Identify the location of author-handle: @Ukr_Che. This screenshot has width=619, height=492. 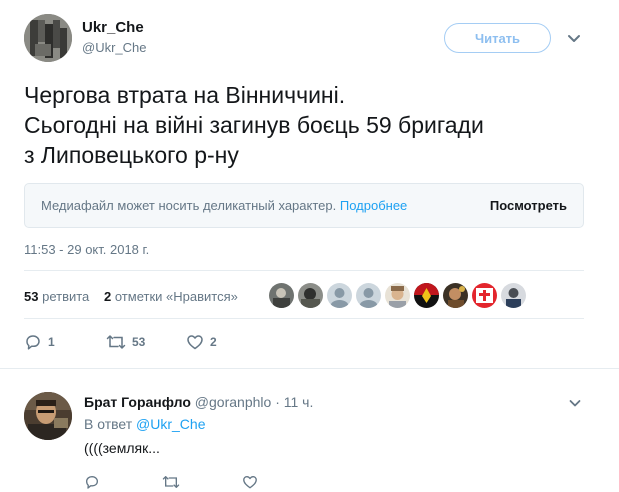
(114, 47).